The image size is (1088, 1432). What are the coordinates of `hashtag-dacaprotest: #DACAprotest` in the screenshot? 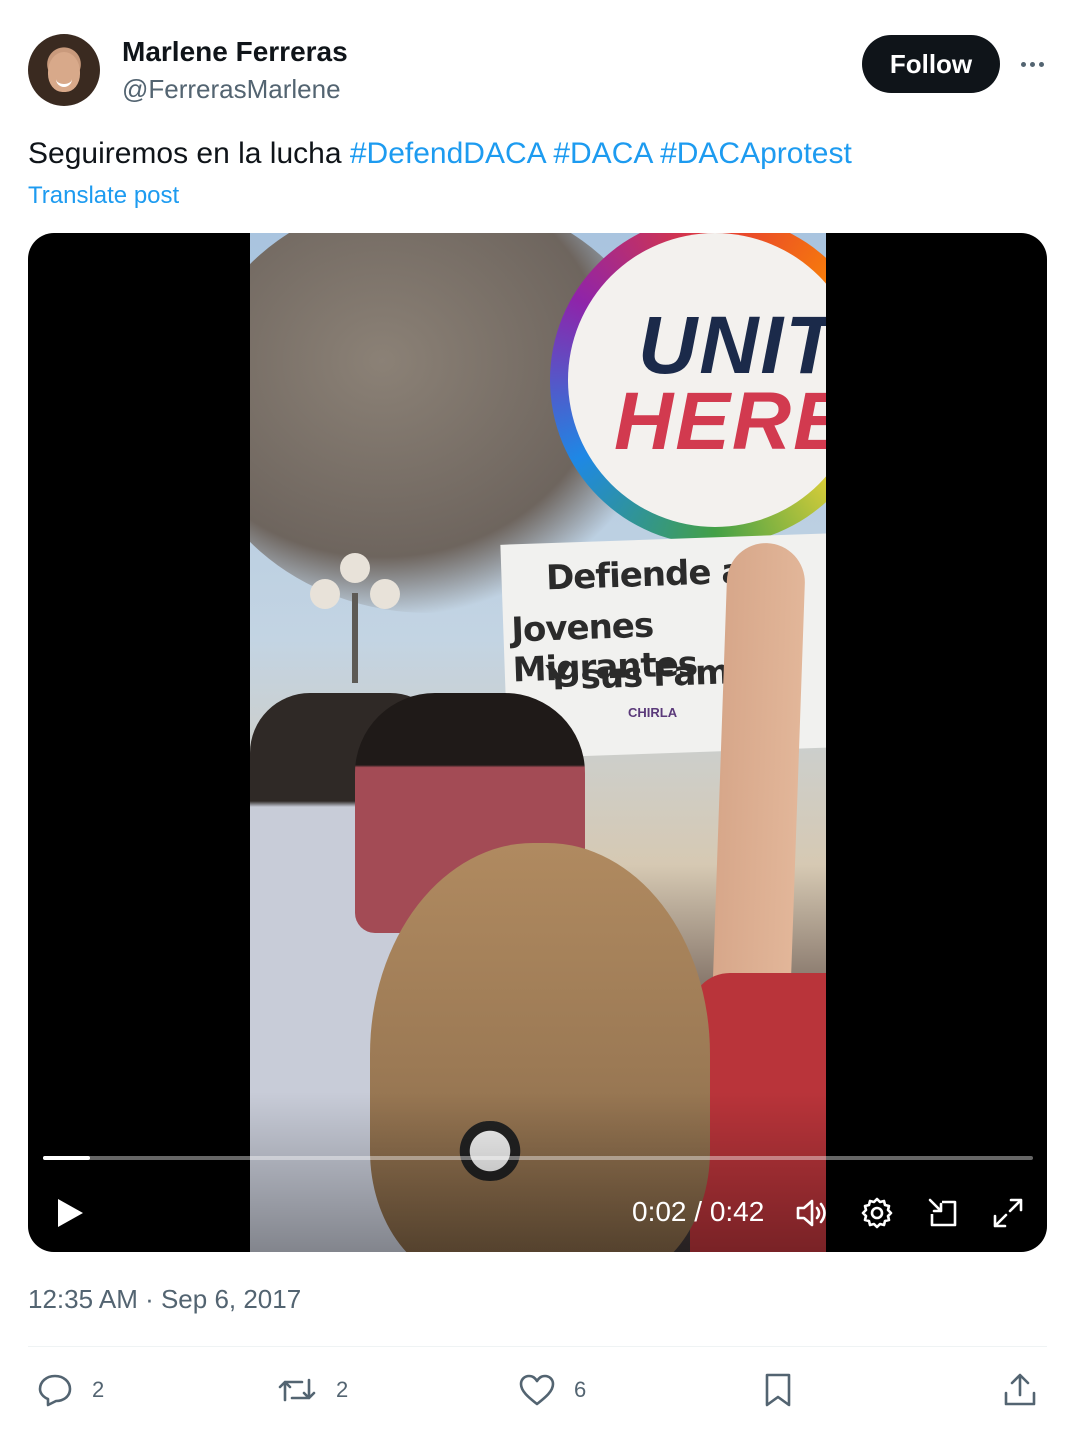 It's located at (756, 153).